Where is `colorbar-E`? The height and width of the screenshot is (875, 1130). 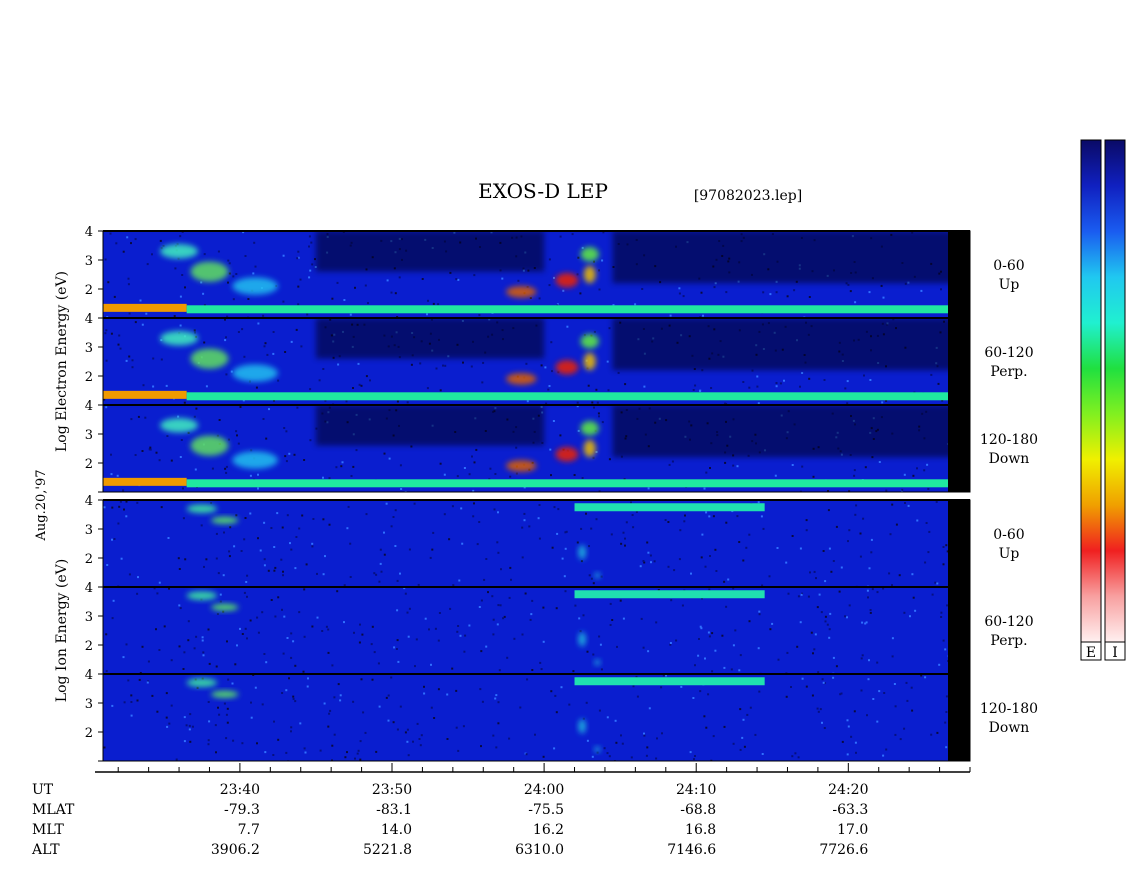 colorbar-E is located at coordinates (1091, 391).